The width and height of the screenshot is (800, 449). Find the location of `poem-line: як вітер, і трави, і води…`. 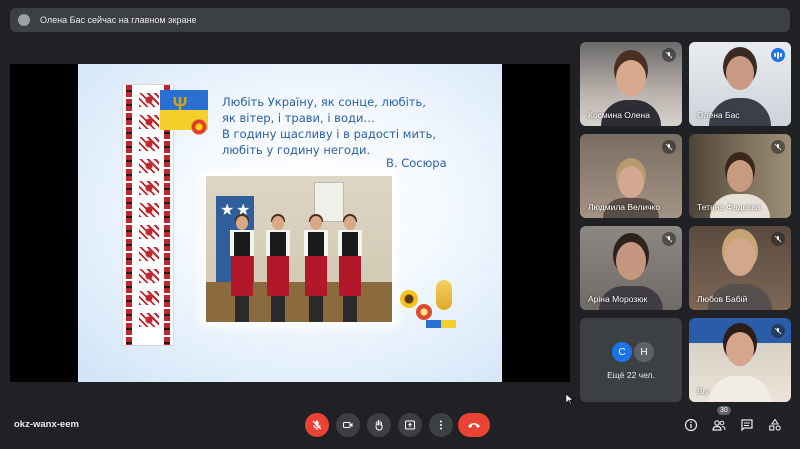

poem-line: як вітер, і трави, і води… is located at coordinates (298, 118).